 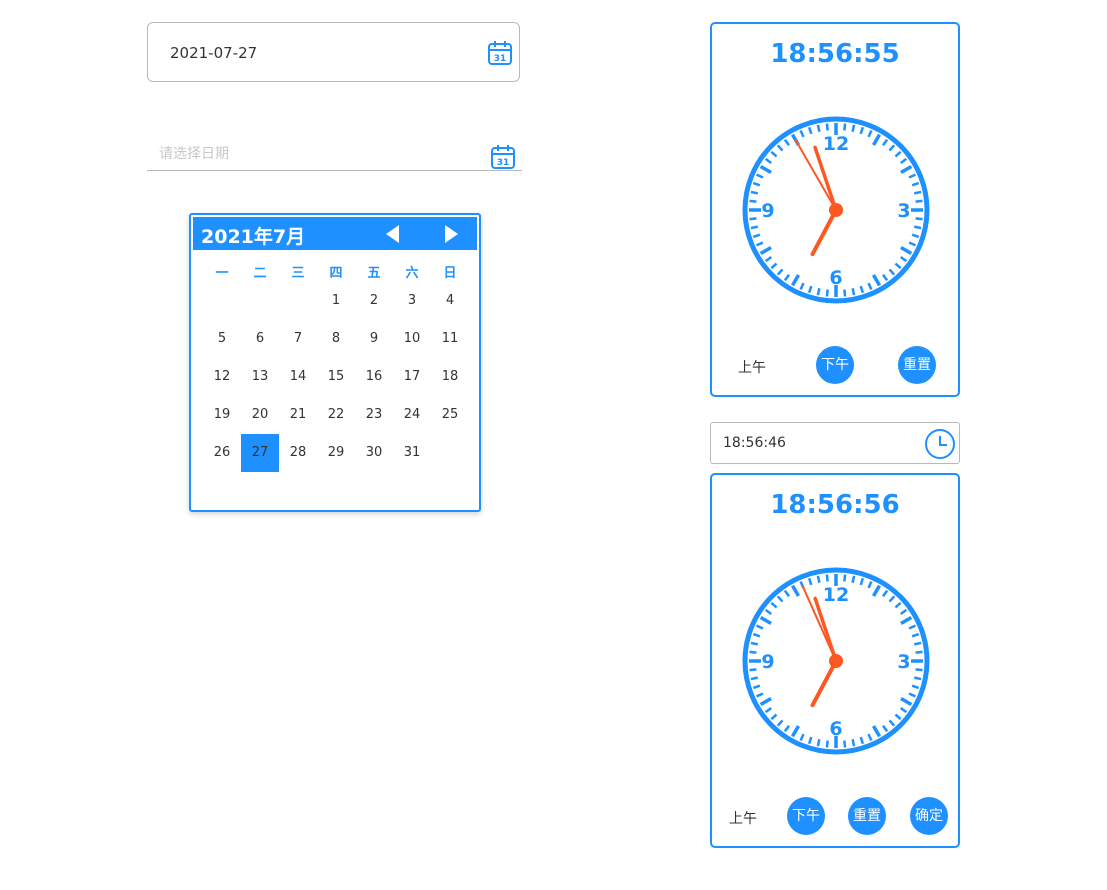 What do you see at coordinates (450, 377) in the screenshot?
I see `calendar-day: 18` at bounding box center [450, 377].